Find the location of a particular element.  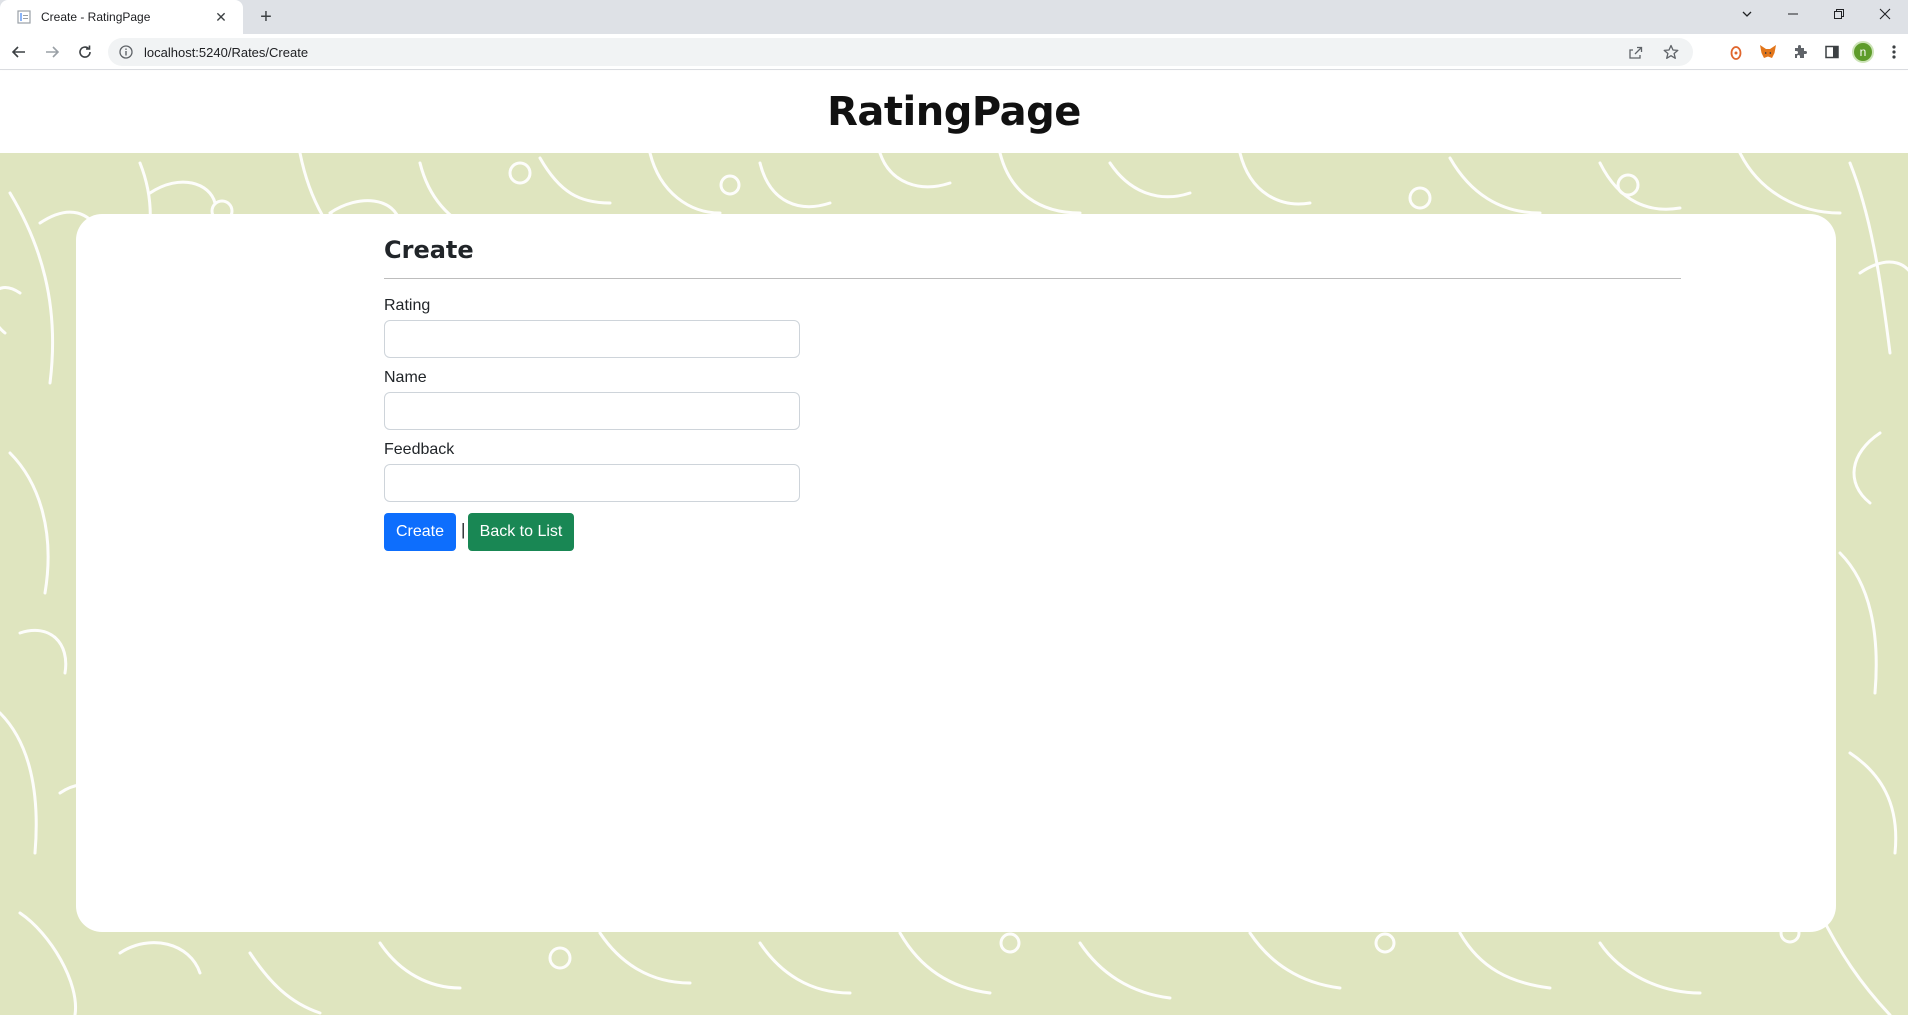

rating-input is located at coordinates (592, 339).